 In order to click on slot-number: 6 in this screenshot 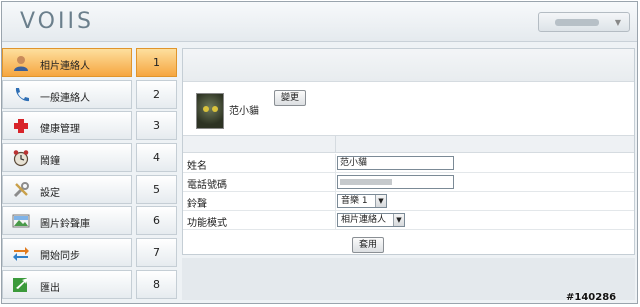, I will do `click(156, 221)`.